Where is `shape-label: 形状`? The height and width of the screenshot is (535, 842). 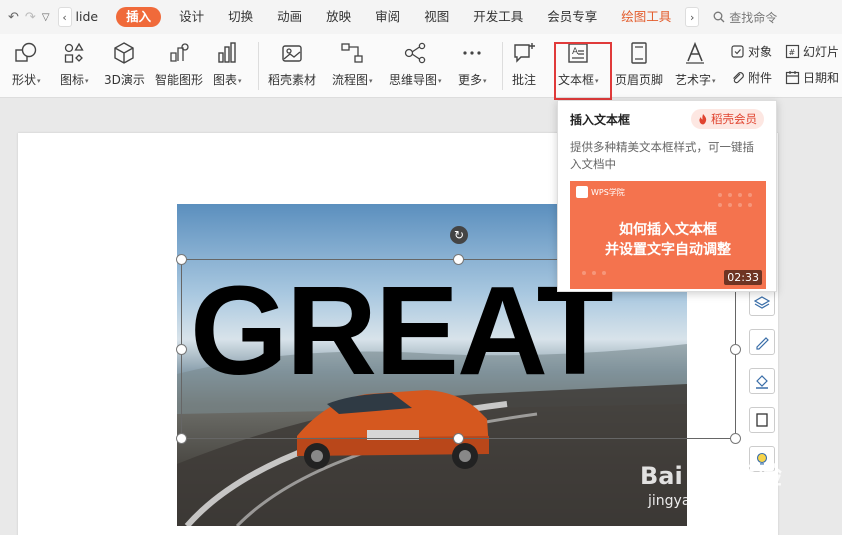 shape-label: 形状 is located at coordinates (24, 80).